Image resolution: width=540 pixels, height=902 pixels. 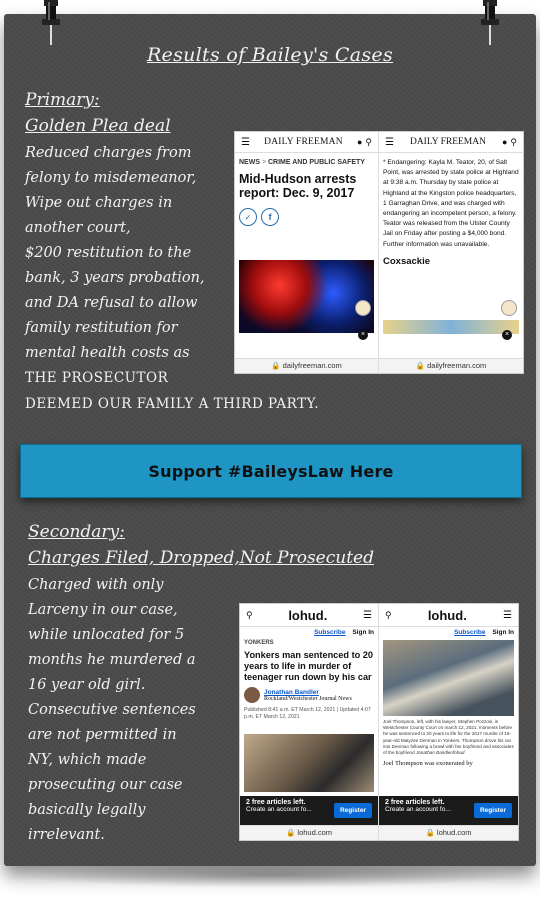 I want to click on pushpin-right-icon, so click(x=490, y=22).